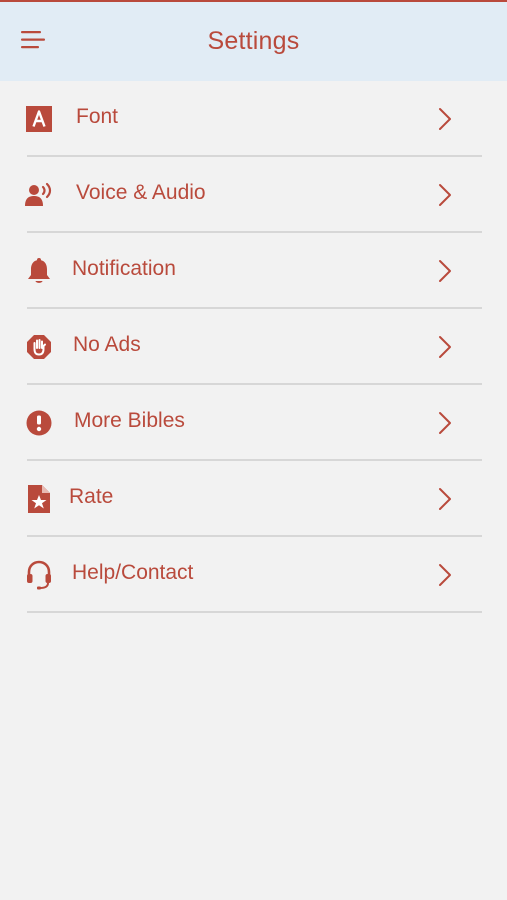  Describe the element at coordinates (141, 192) in the screenshot. I see `settings-item-label: Voice & Audio` at that location.